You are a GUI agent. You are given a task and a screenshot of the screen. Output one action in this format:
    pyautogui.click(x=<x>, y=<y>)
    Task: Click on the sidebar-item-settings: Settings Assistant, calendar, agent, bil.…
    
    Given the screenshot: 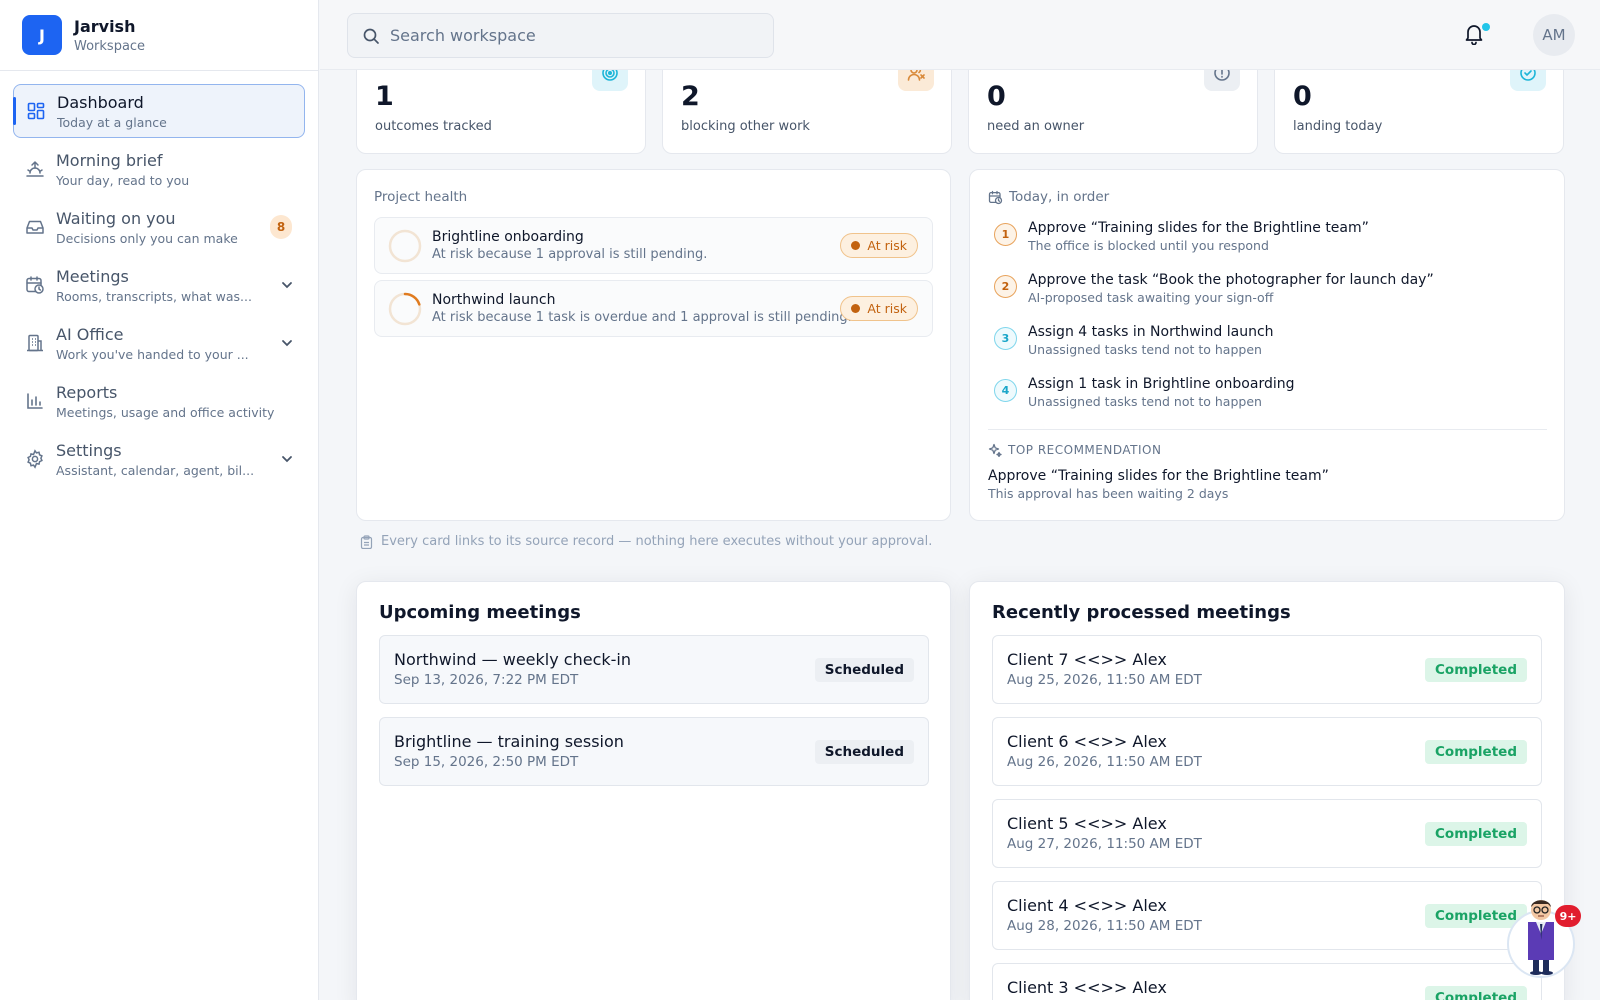 What is the action you would take?
    pyautogui.click(x=159, y=459)
    